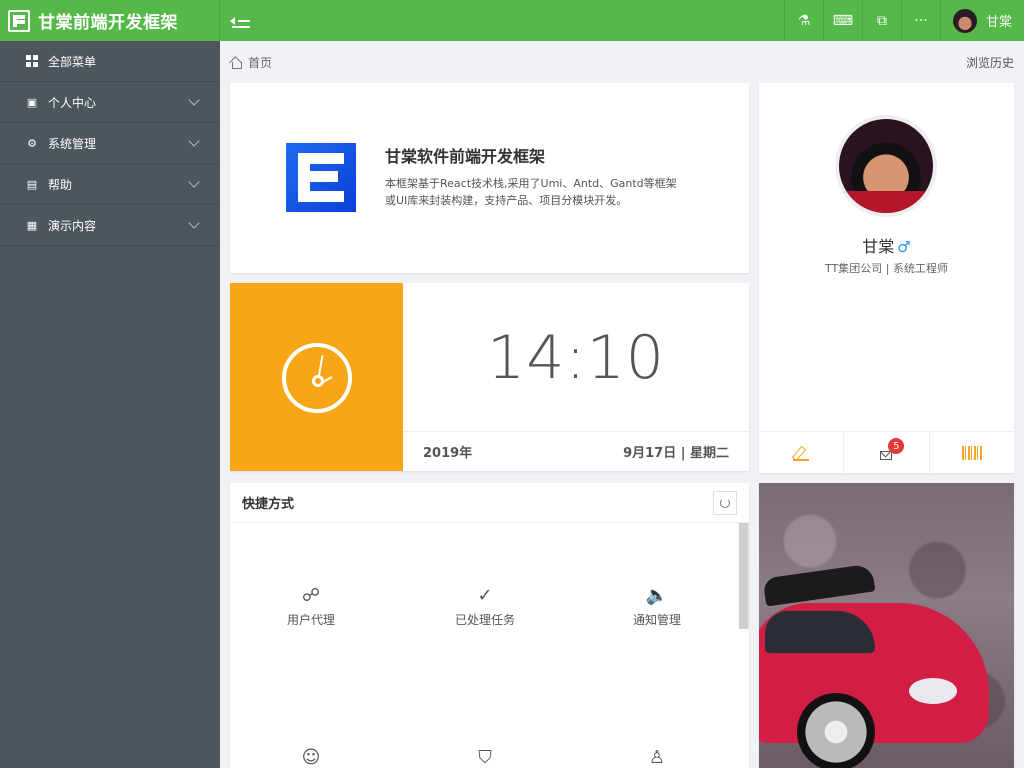 The height and width of the screenshot is (768, 1024). I want to click on shortcut-user-agent: ☍ 用户代理, so click(311, 605).